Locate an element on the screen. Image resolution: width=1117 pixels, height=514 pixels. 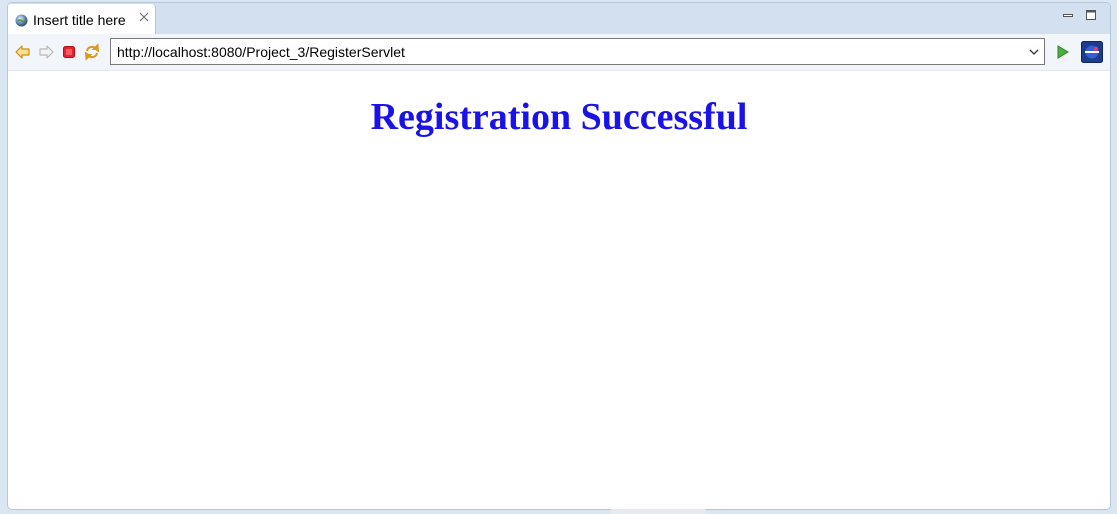
browser-toolbar is located at coordinates (559, 52).